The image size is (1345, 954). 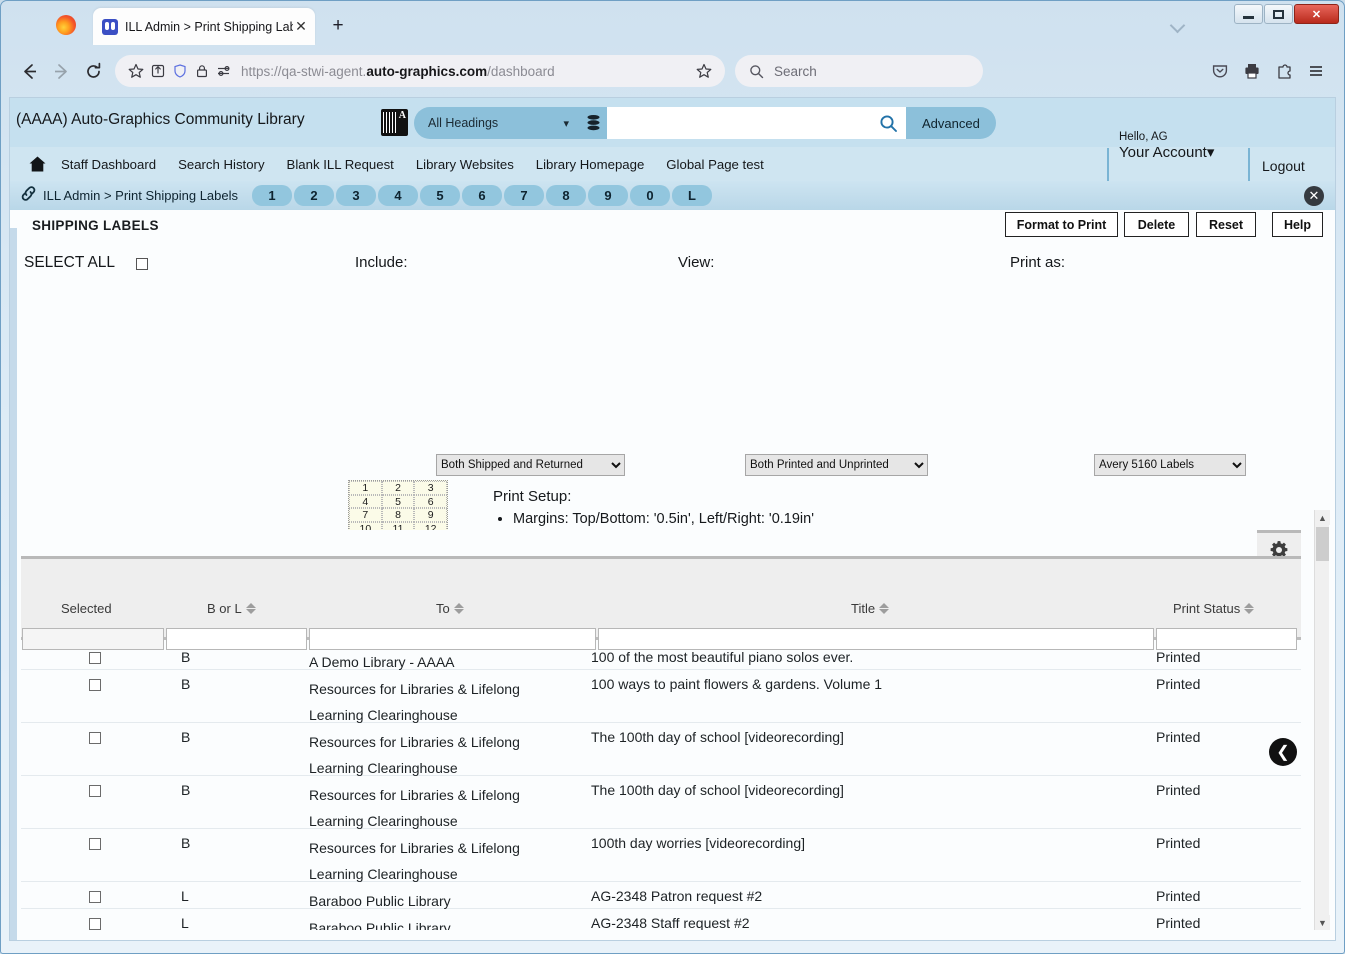 I want to click on nav-link-global-page-test: Global Page test, so click(x=715, y=164).